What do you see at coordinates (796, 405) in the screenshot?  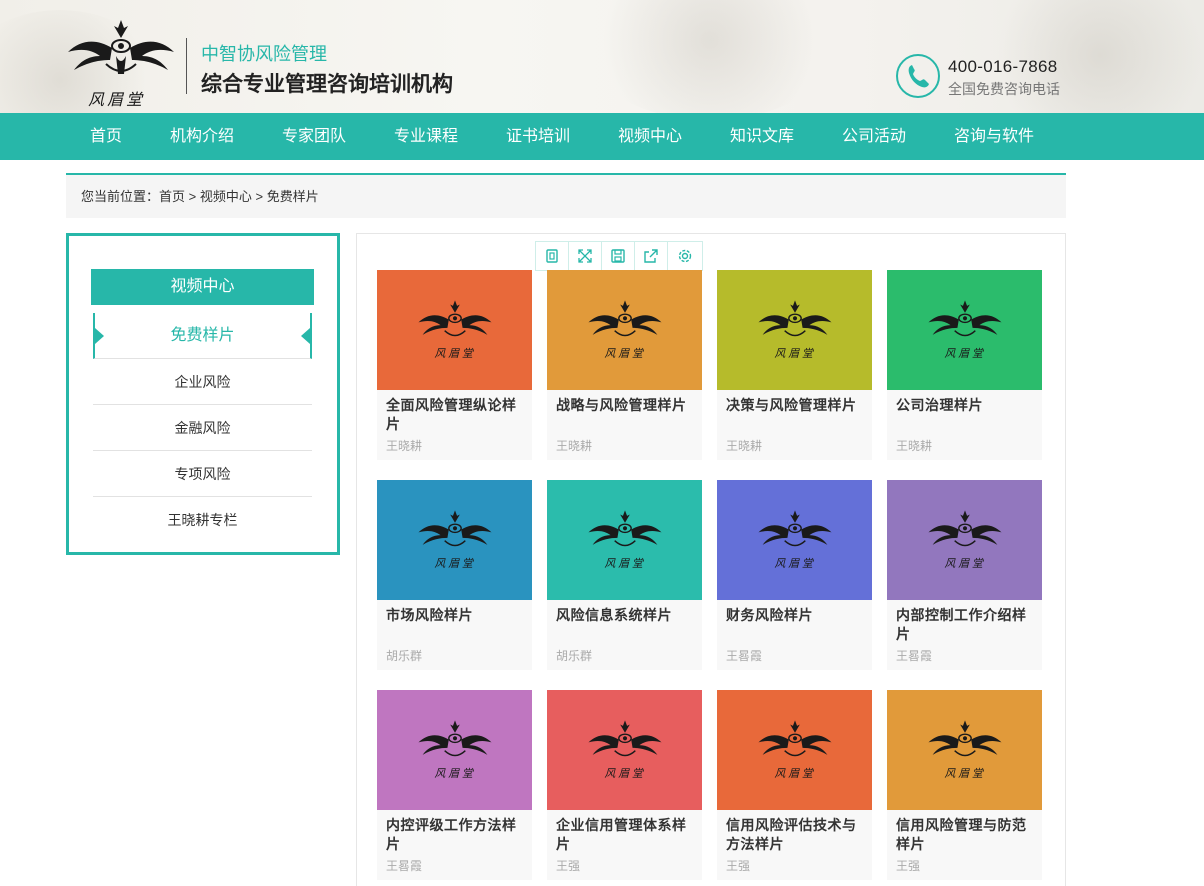 I see `video-title: 决策与风险管理样片` at bounding box center [796, 405].